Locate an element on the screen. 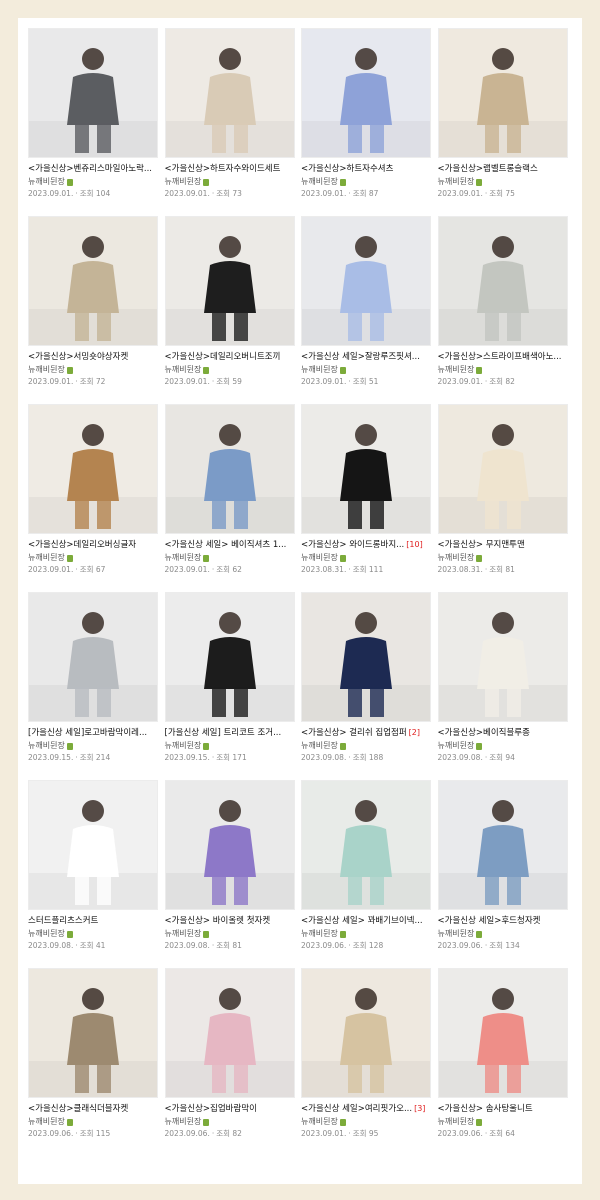 The image size is (600, 1200). product-title: <가을신상> 와이드롱바지... [10] is located at coordinates (365, 545).